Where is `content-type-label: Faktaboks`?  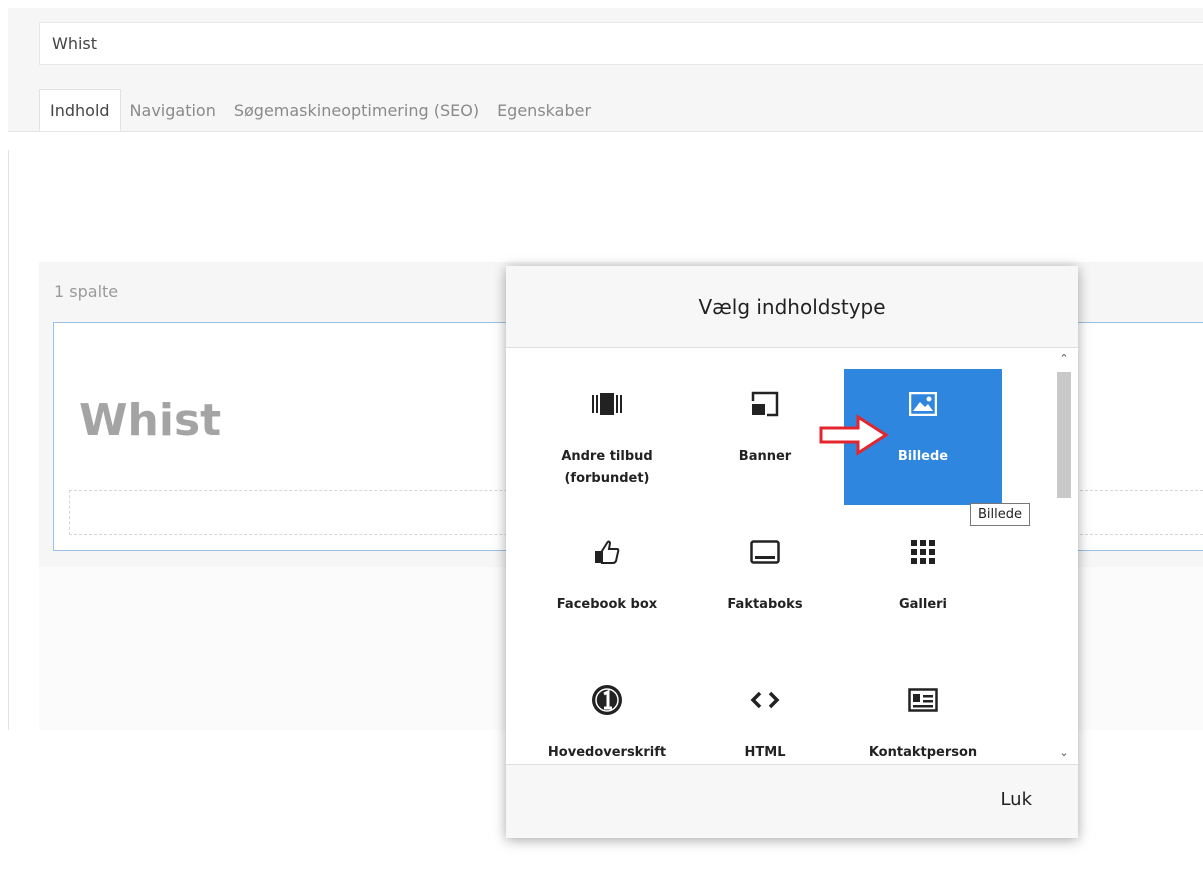
content-type-label: Faktaboks is located at coordinates (765, 604).